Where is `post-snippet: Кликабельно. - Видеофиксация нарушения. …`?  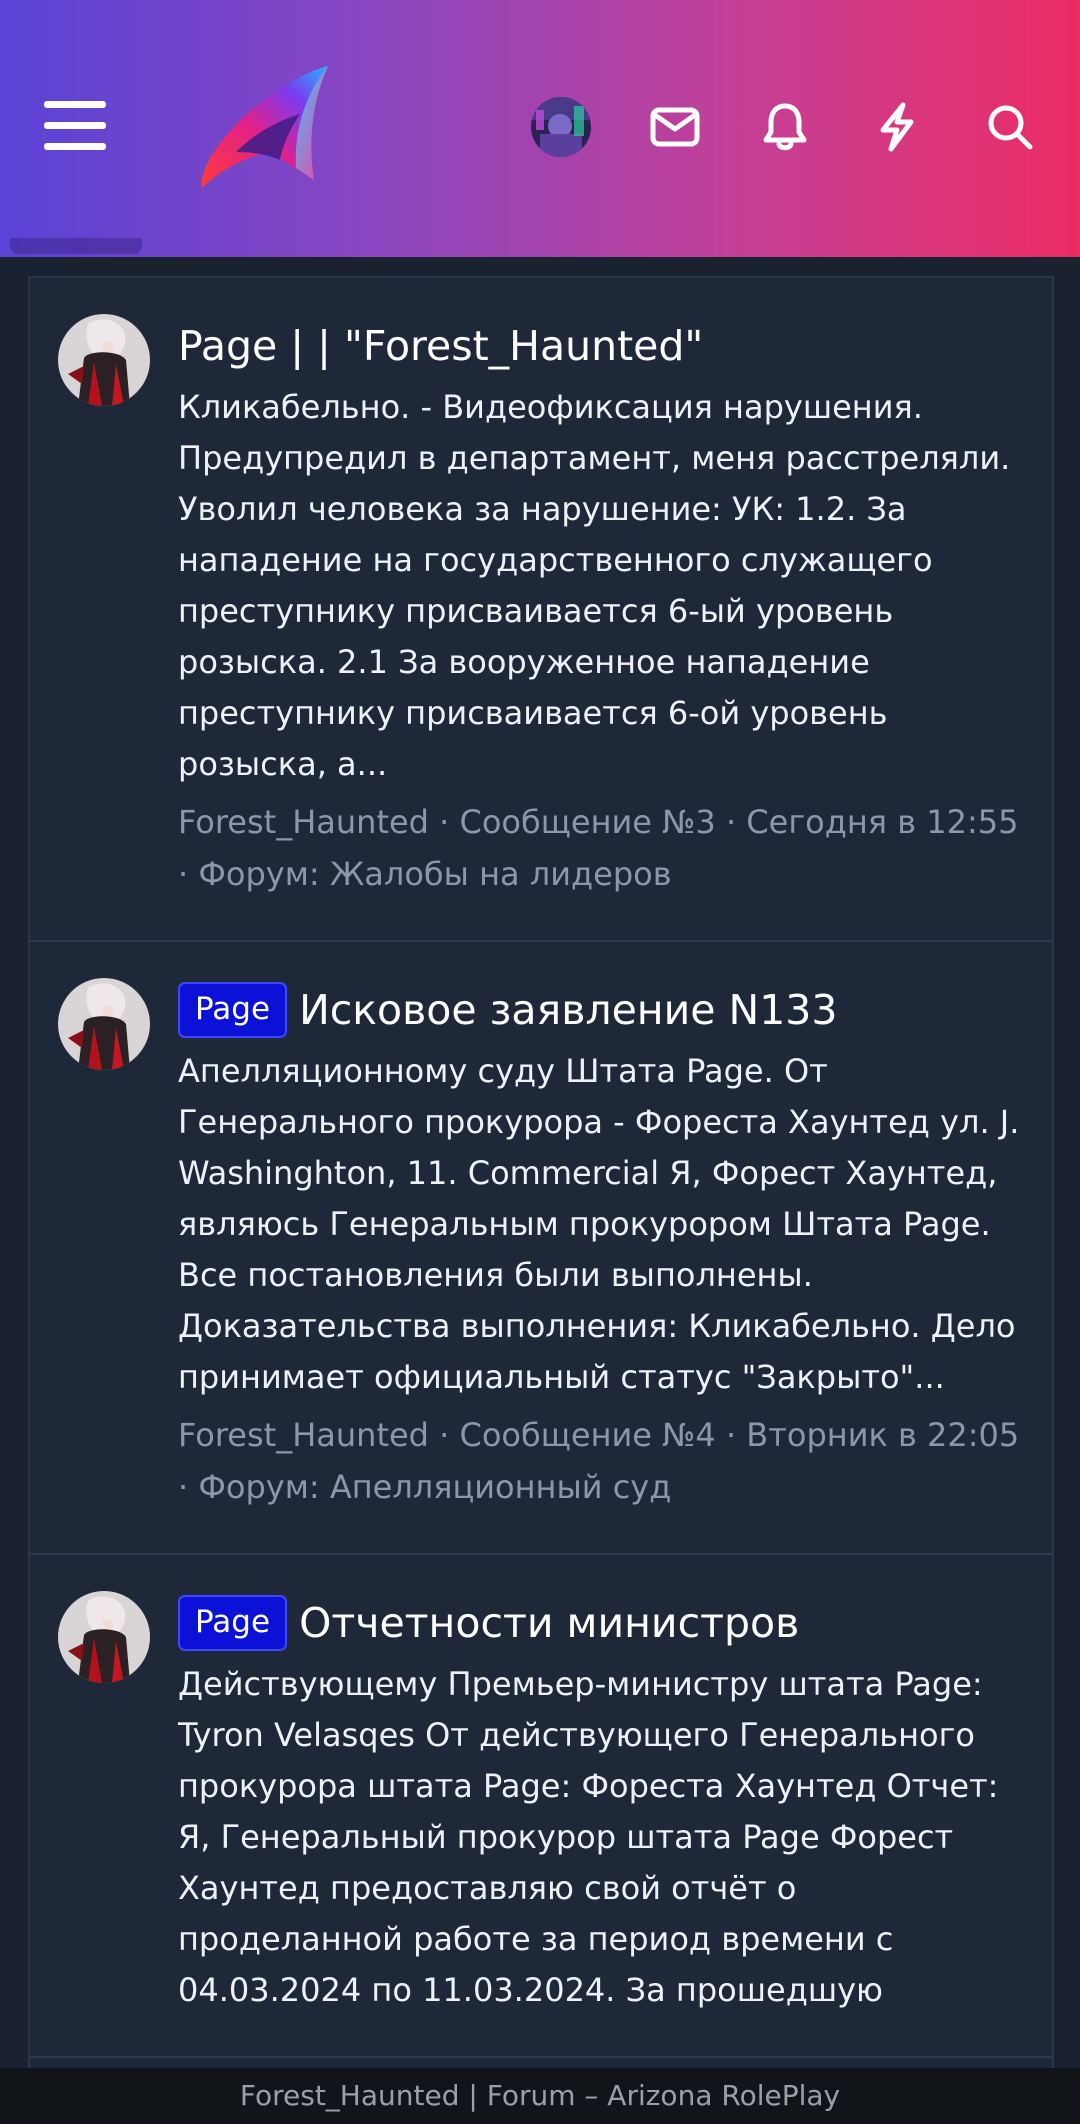 post-snippet: Кликабельно. - Видеофиксация нарушения. … is located at coordinates (594, 585).